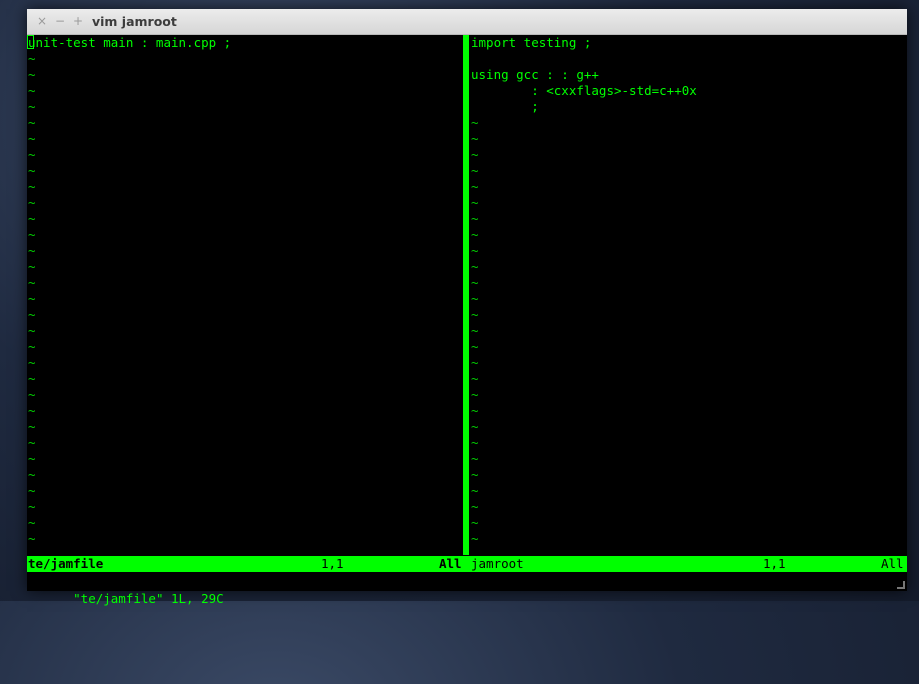 The height and width of the screenshot is (684, 919). Describe the element at coordinates (584, 90) in the screenshot. I see `right-text-line: : <cxxflags>-std=c++0x` at that location.